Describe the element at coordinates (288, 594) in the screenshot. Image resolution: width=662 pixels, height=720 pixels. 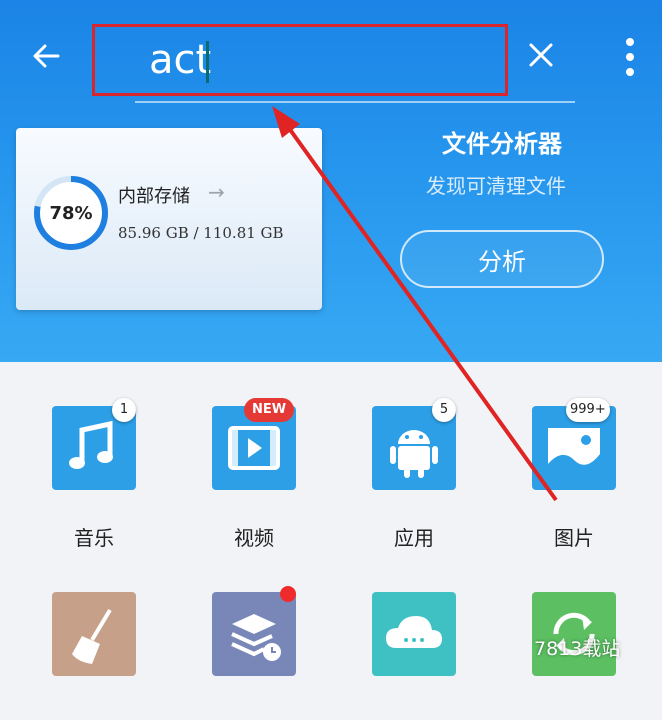
I see `notification-dot` at that location.